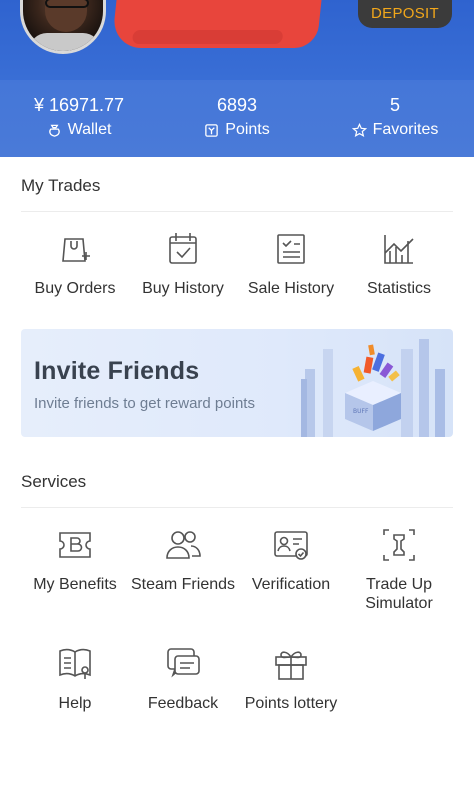 The image size is (474, 790). Describe the element at coordinates (183, 559) in the screenshot. I see `steam-friends-button: Steam Friends` at that location.